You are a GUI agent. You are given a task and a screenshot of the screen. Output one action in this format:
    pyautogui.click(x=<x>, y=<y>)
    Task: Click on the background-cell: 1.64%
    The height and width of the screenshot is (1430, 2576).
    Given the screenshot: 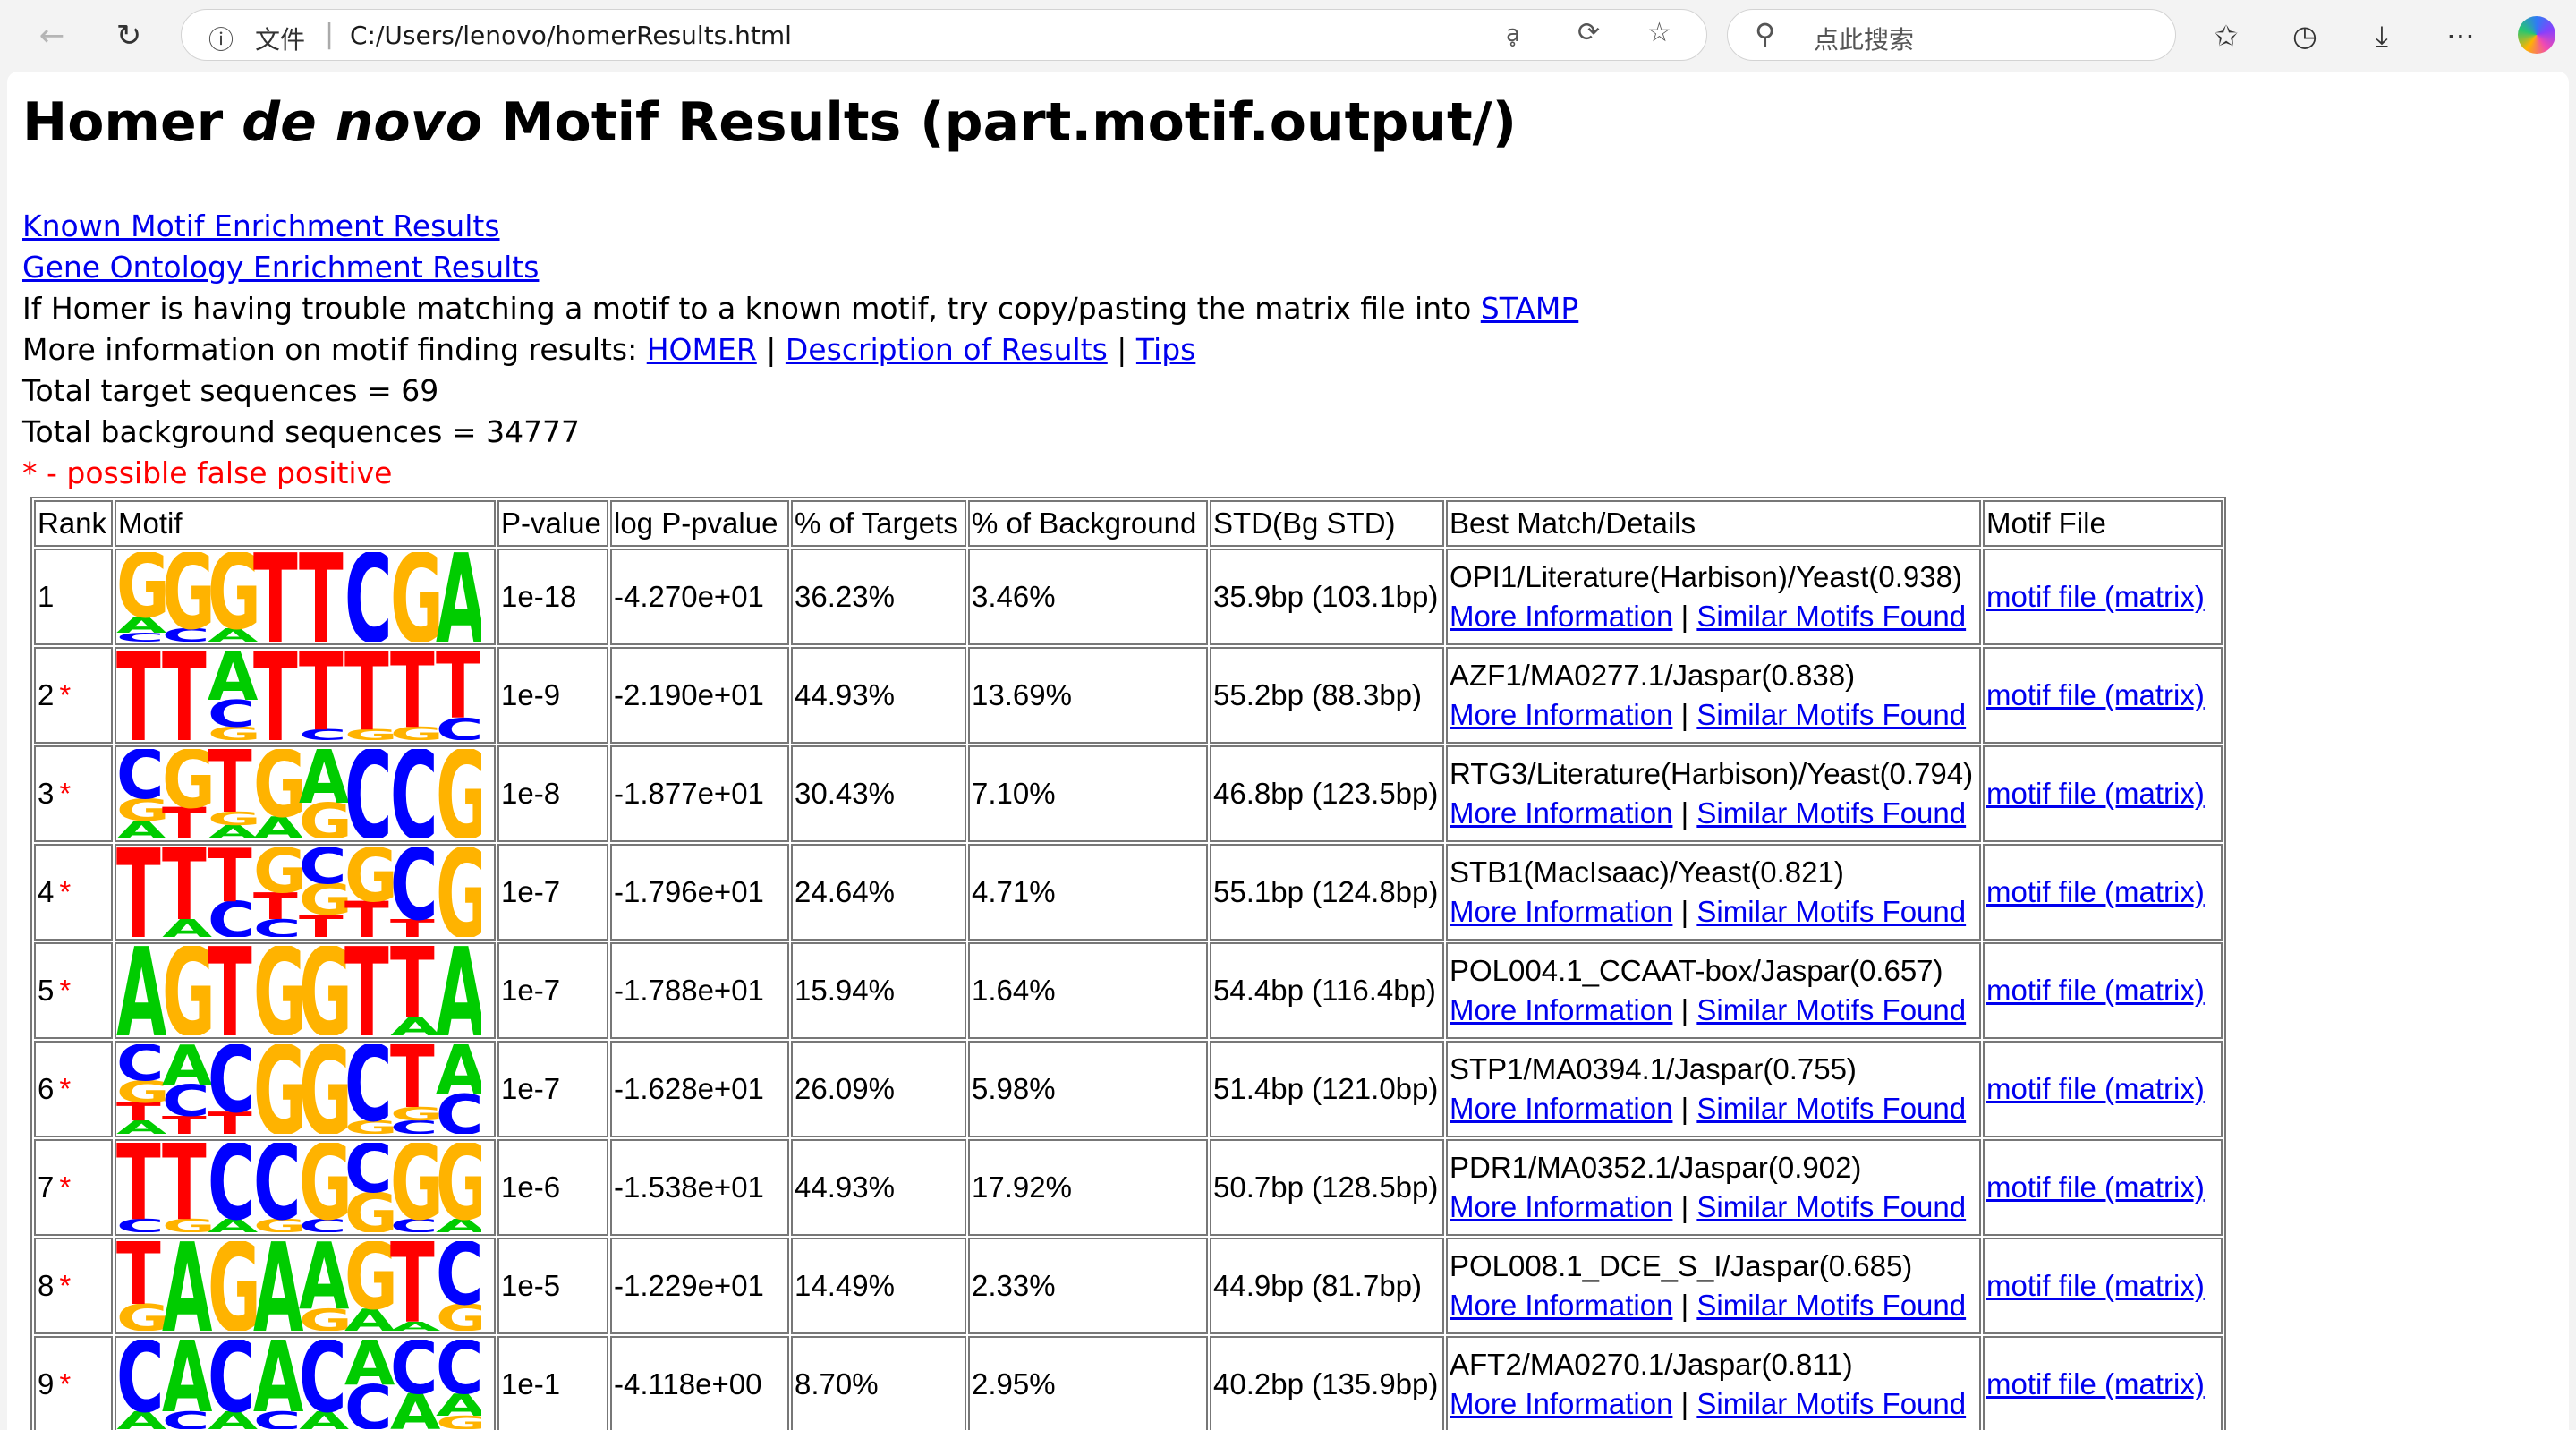 What is the action you would take?
    pyautogui.click(x=1088, y=991)
    